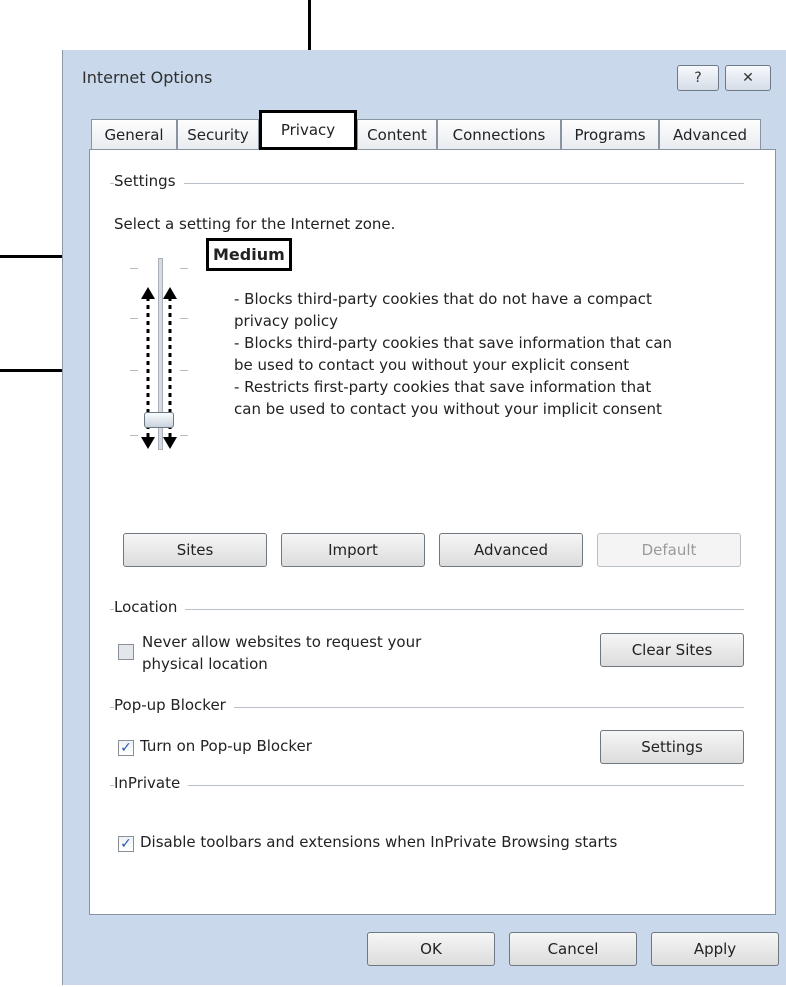  Describe the element at coordinates (249, 254) in the screenshot. I see `privacy-level-name: Medium` at that location.